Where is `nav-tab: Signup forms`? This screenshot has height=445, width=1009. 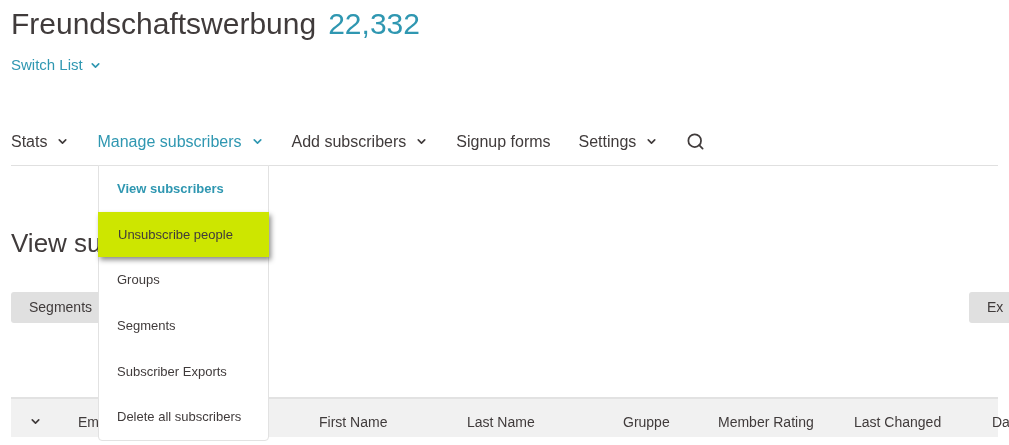 nav-tab: Signup forms is located at coordinates (503, 141).